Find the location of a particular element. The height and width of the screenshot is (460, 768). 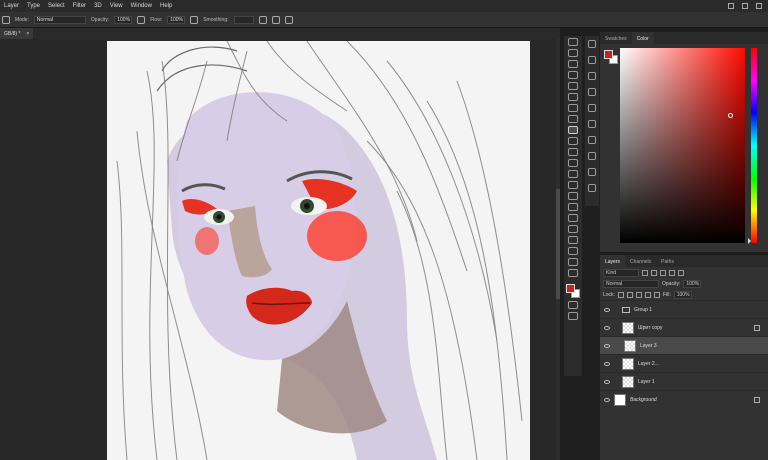

type-tool-icon is located at coordinates (573, 218).